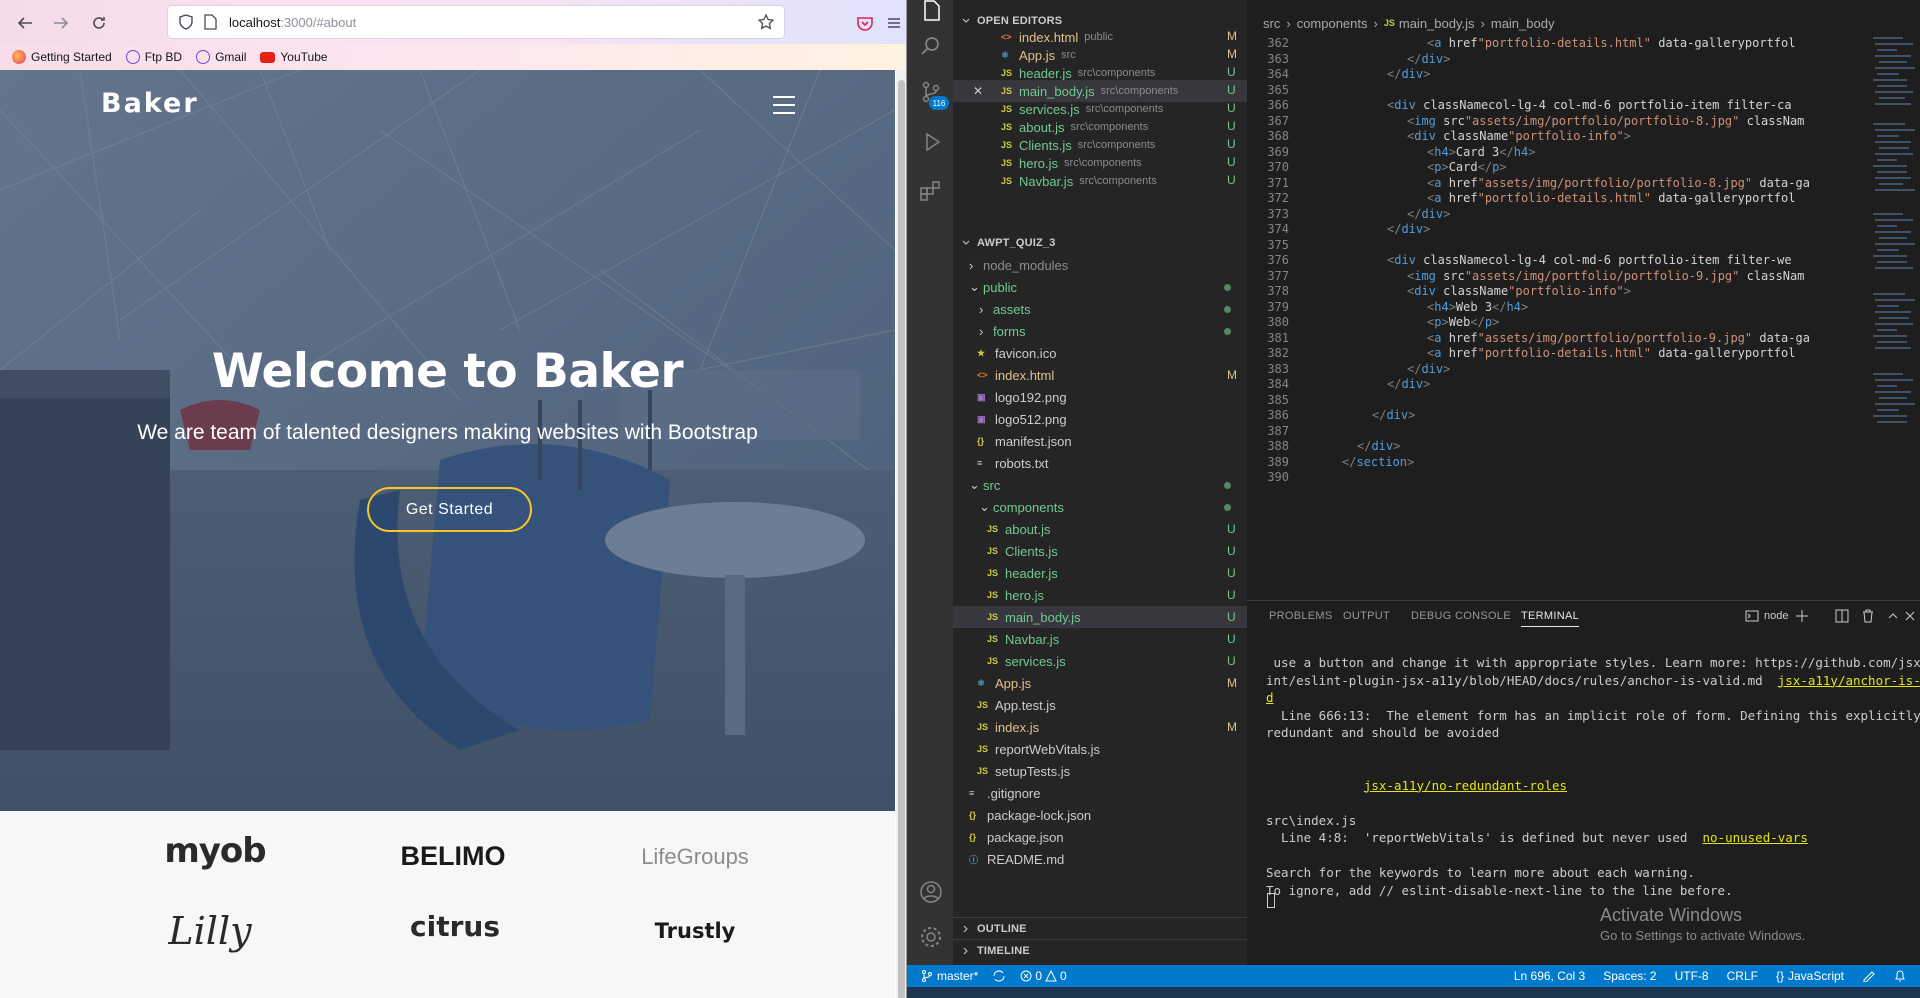 The height and width of the screenshot is (998, 1920). I want to click on feedback-icon, so click(1869, 976).